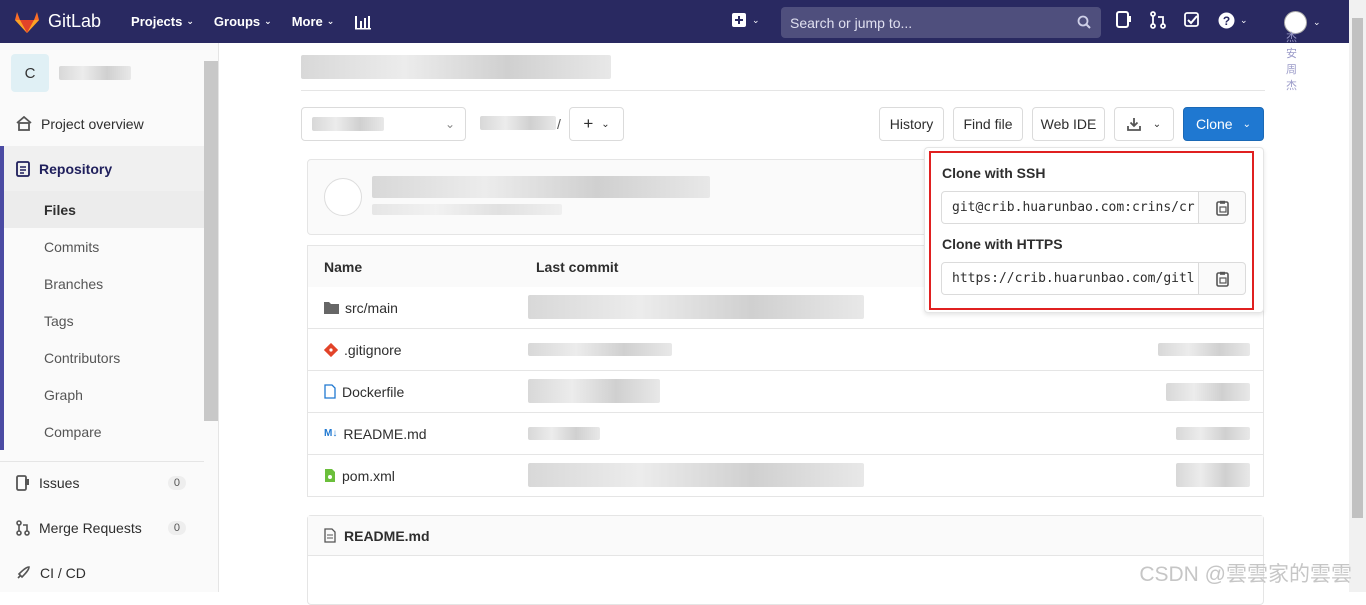 The width and height of the screenshot is (1366, 605). I want to click on issues-nav-icon, so click(1124, 20).